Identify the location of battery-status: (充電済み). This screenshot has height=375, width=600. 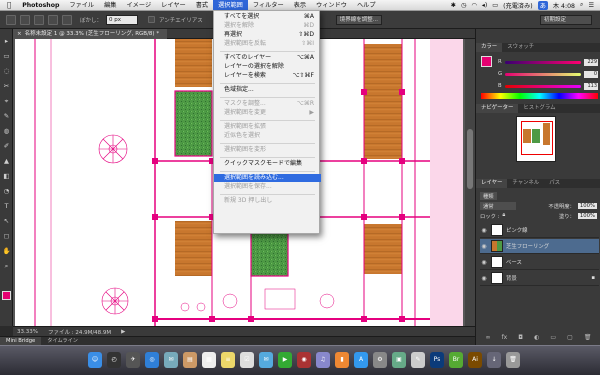
(518, 5).